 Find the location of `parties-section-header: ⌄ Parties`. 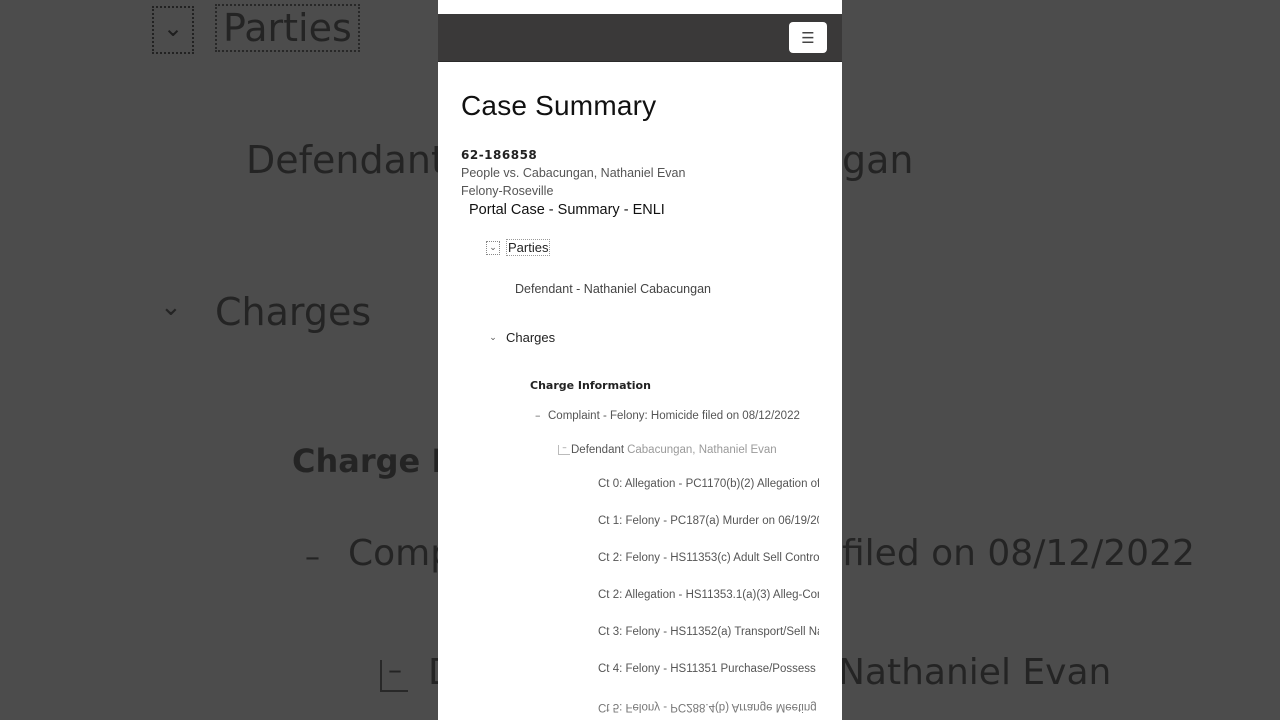

parties-section-header: ⌄ Parties is located at coordinates (664, 247).